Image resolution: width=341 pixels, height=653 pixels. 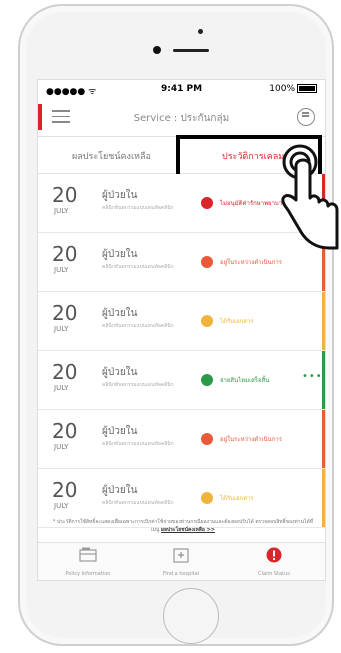 What do you see at coordinates (245, 380) in the screenshot?
I see `claim-status: จ่ายสินไหมเสร็จสิ้น` at bounding box center [245, 380].